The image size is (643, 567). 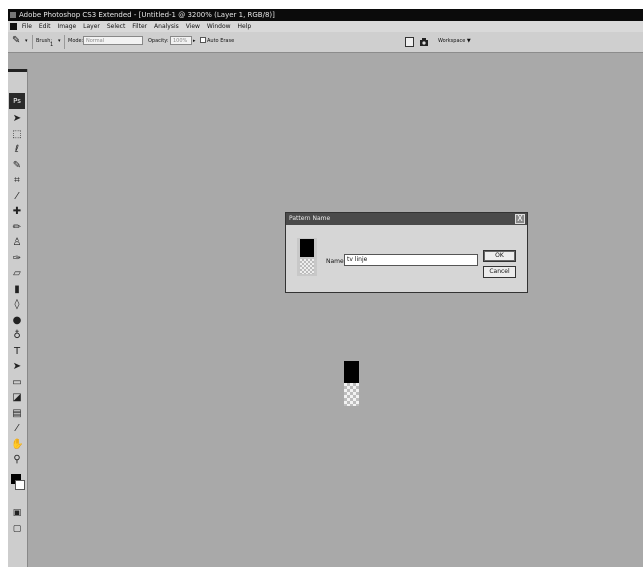 What do you see at coordinates (307, 266) in the screenshot?
I see `preview-transparent-pixel` at bounding box center [307, 266].